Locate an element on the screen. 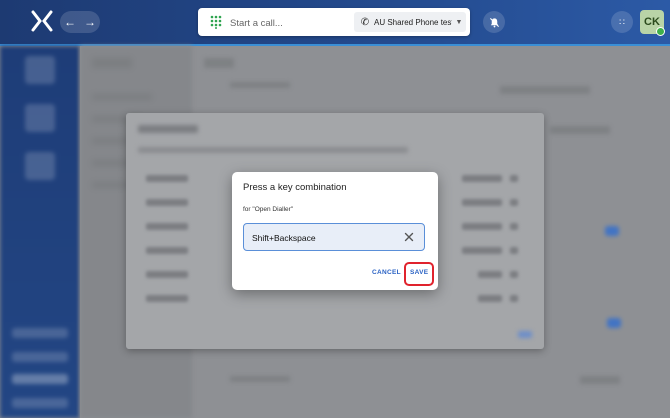 This screenshot has width=670, height=418. close-icon is located at coordinates (409, 237).